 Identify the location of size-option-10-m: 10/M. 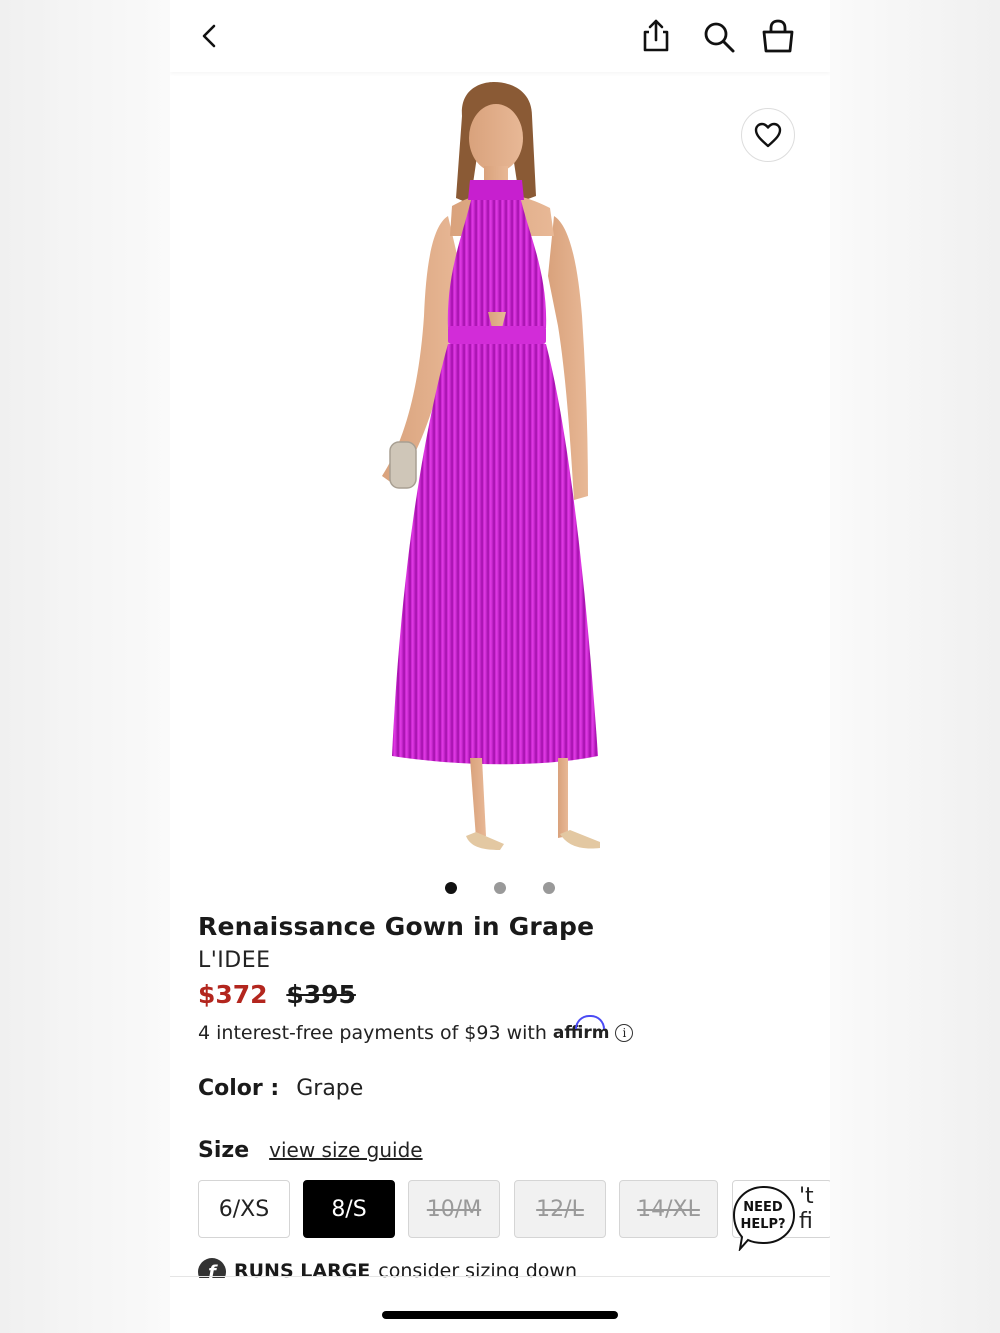
(454, 1209).